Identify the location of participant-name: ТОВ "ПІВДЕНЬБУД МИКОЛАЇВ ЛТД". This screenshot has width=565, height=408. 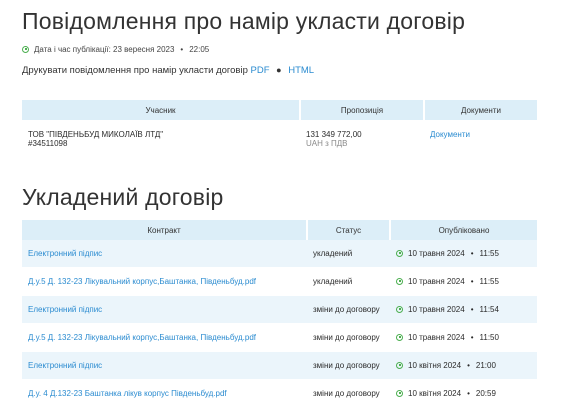
(96, 134).